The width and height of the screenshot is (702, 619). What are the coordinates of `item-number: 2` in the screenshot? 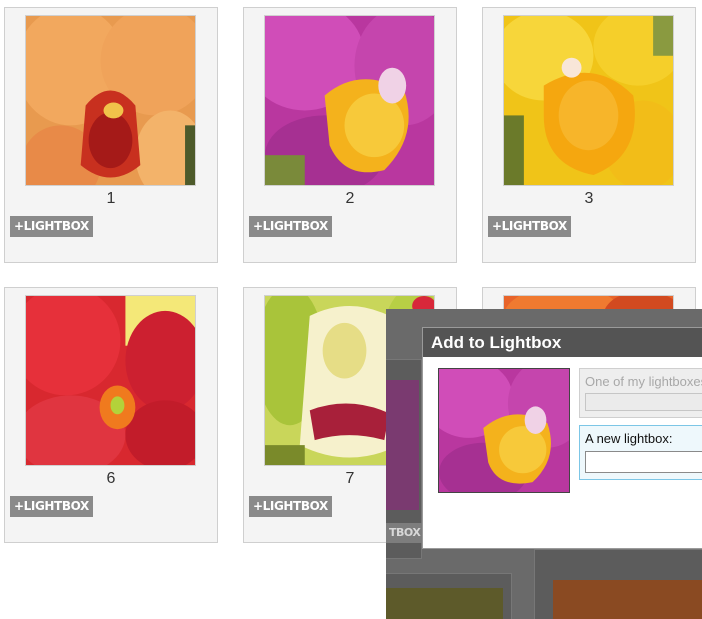 It's located at (350, 198).